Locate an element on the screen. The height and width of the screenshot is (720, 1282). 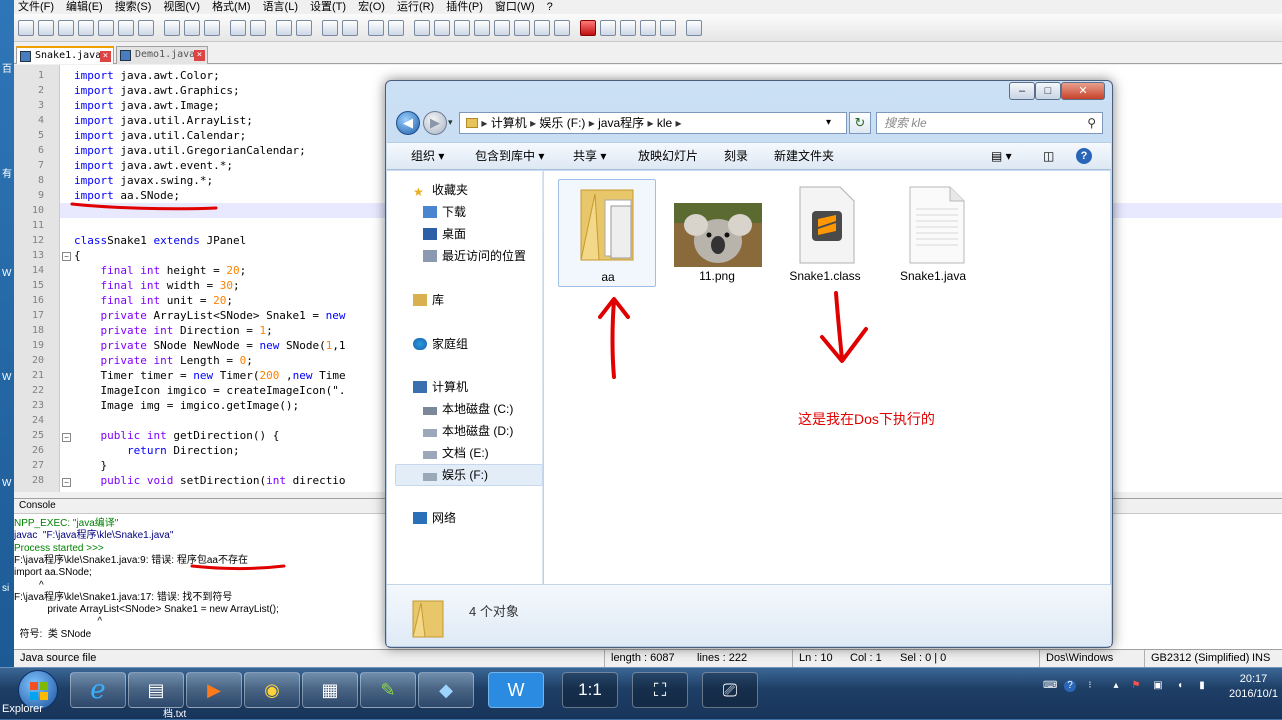
recent-pages-icon: ▾ is located at coordinates (450, 122).